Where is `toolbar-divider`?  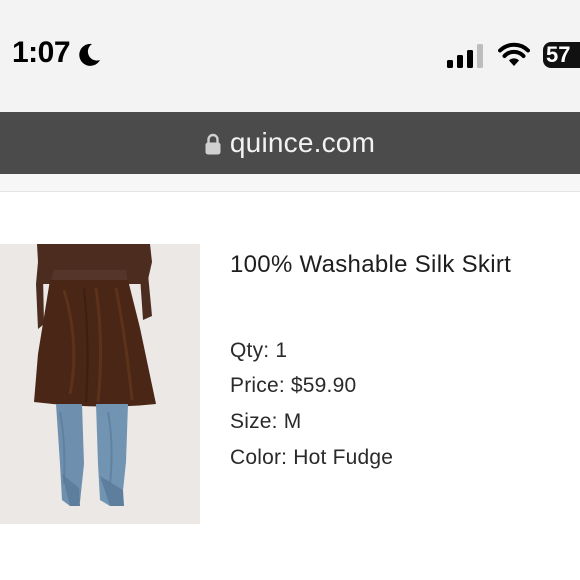
toolbar-divider is located at coordinates (290, 183).